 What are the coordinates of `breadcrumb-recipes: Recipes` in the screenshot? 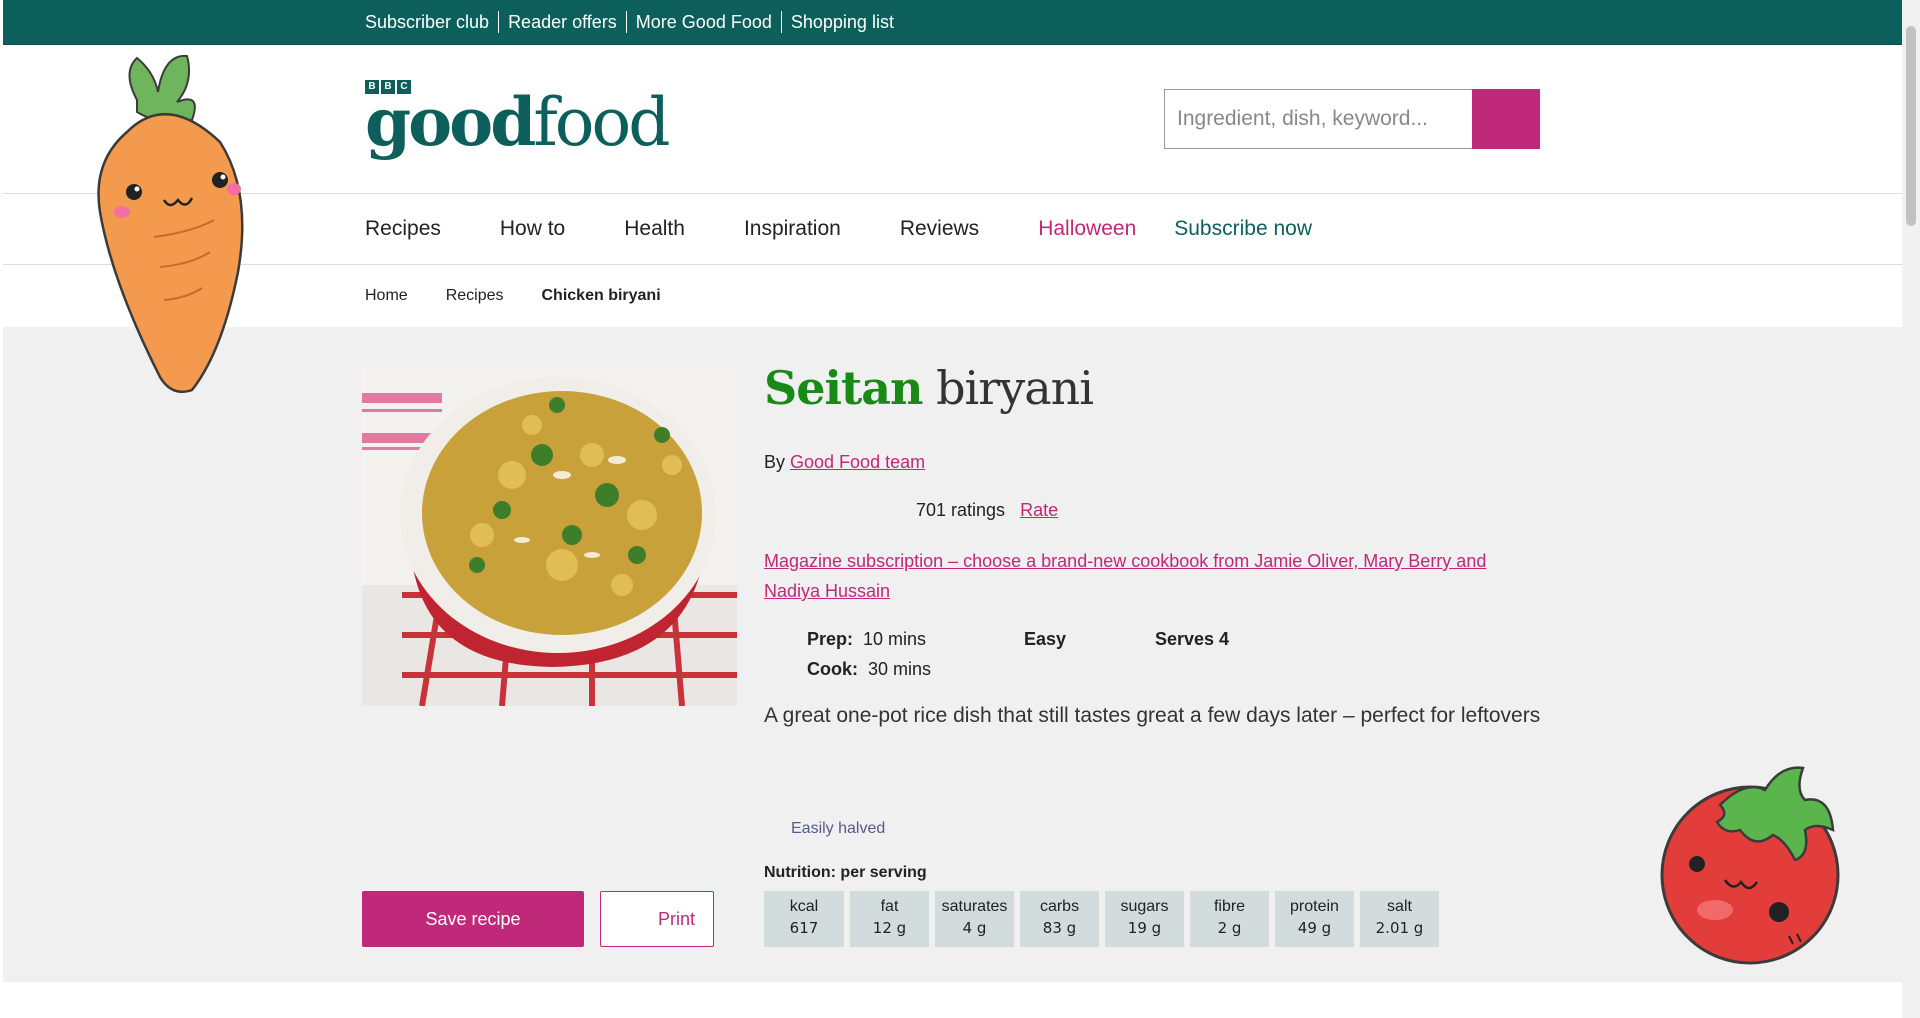 It's located at (475, 296).